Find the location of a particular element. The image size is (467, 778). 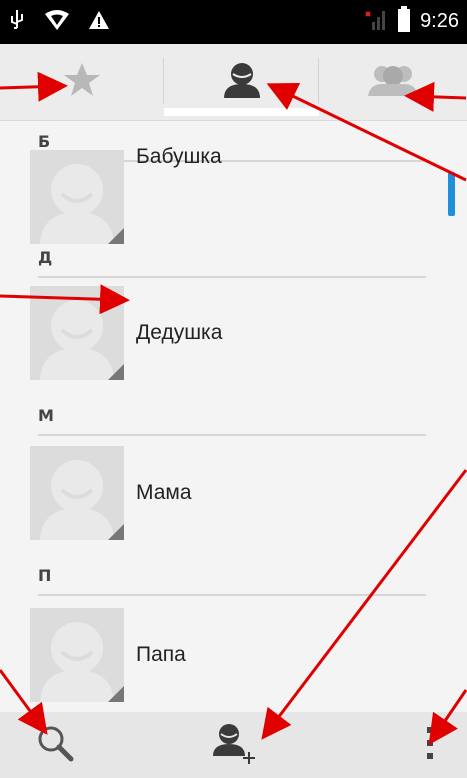

star-icon is located at coordinates (82, 82).